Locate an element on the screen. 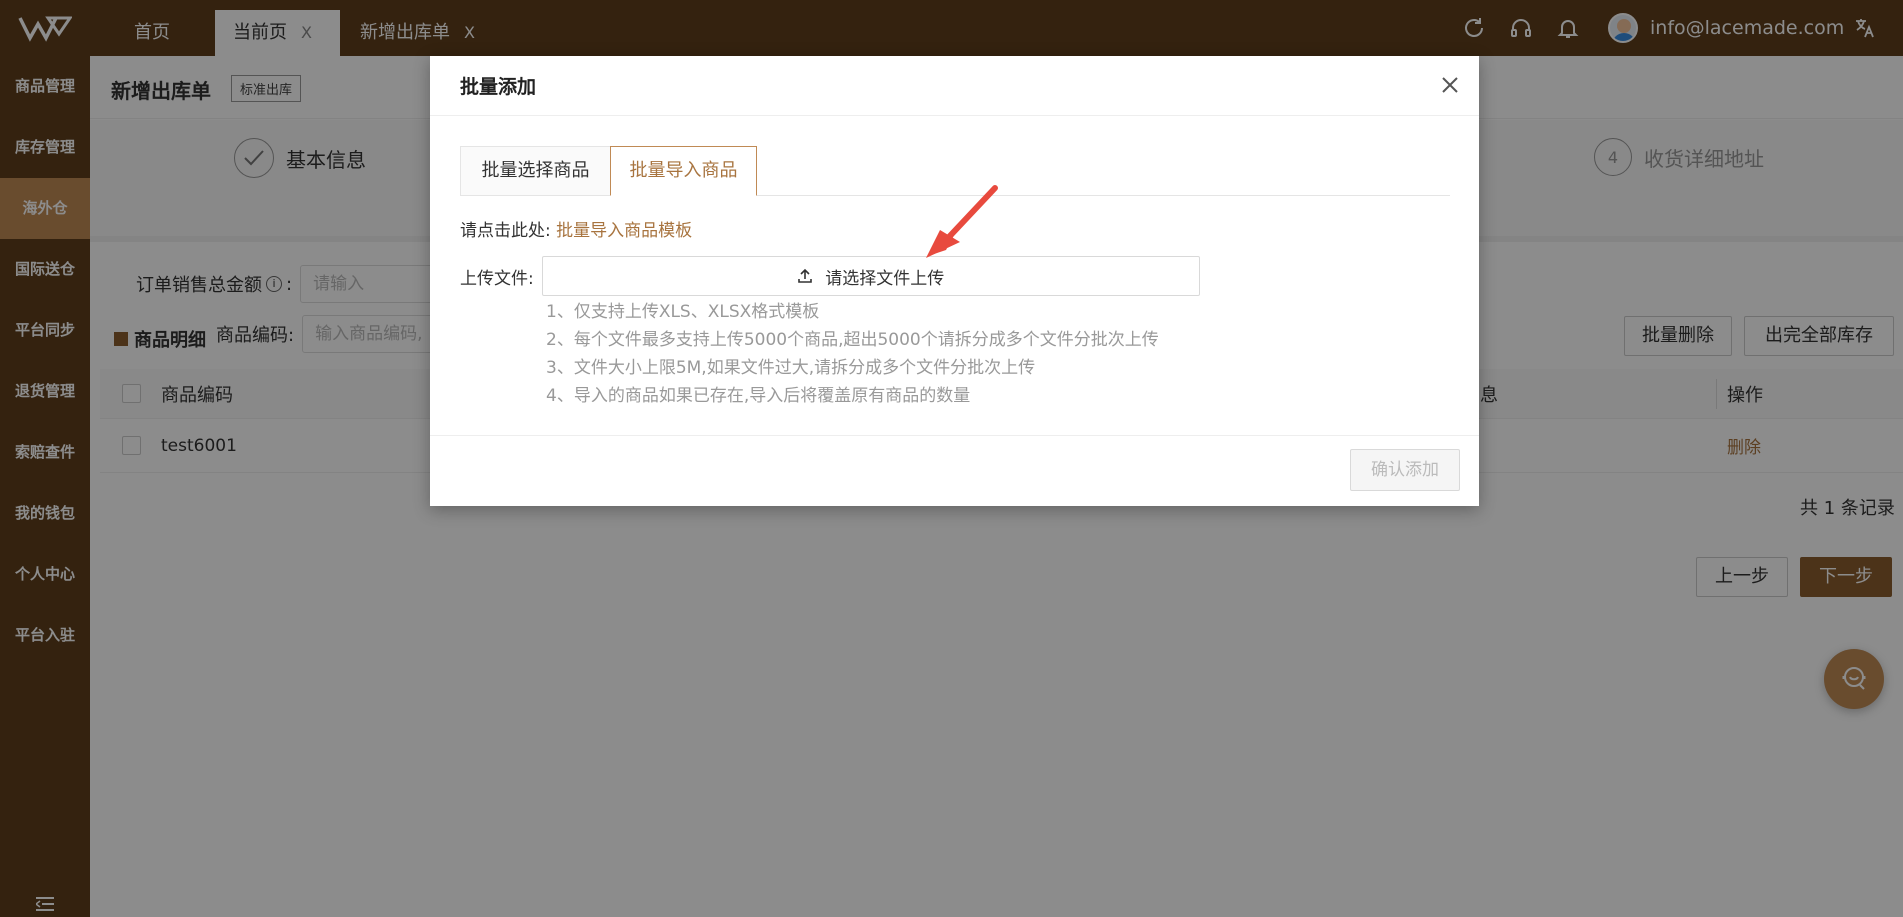  note-item: 1、仅支持上传XLS、XLSX格式模板 is located at coordinates (683, 312).